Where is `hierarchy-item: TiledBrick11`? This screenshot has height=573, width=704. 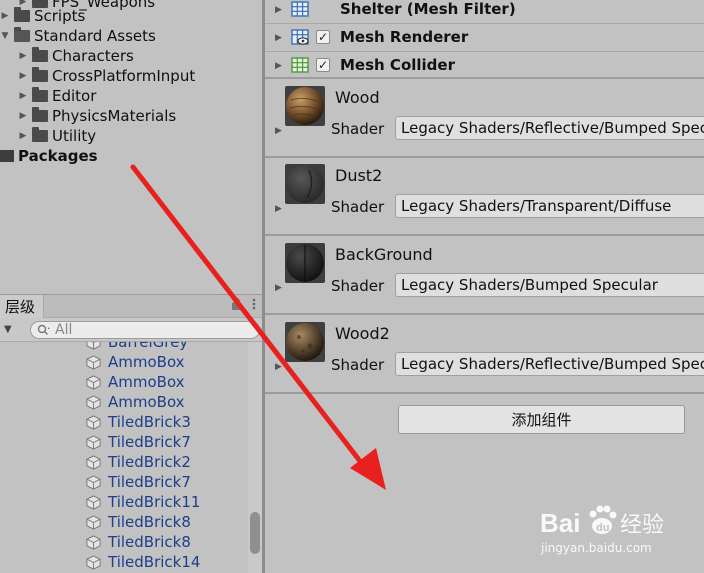
hierarchy-item: TiledBrick11 is located at coordinates (143, 502).